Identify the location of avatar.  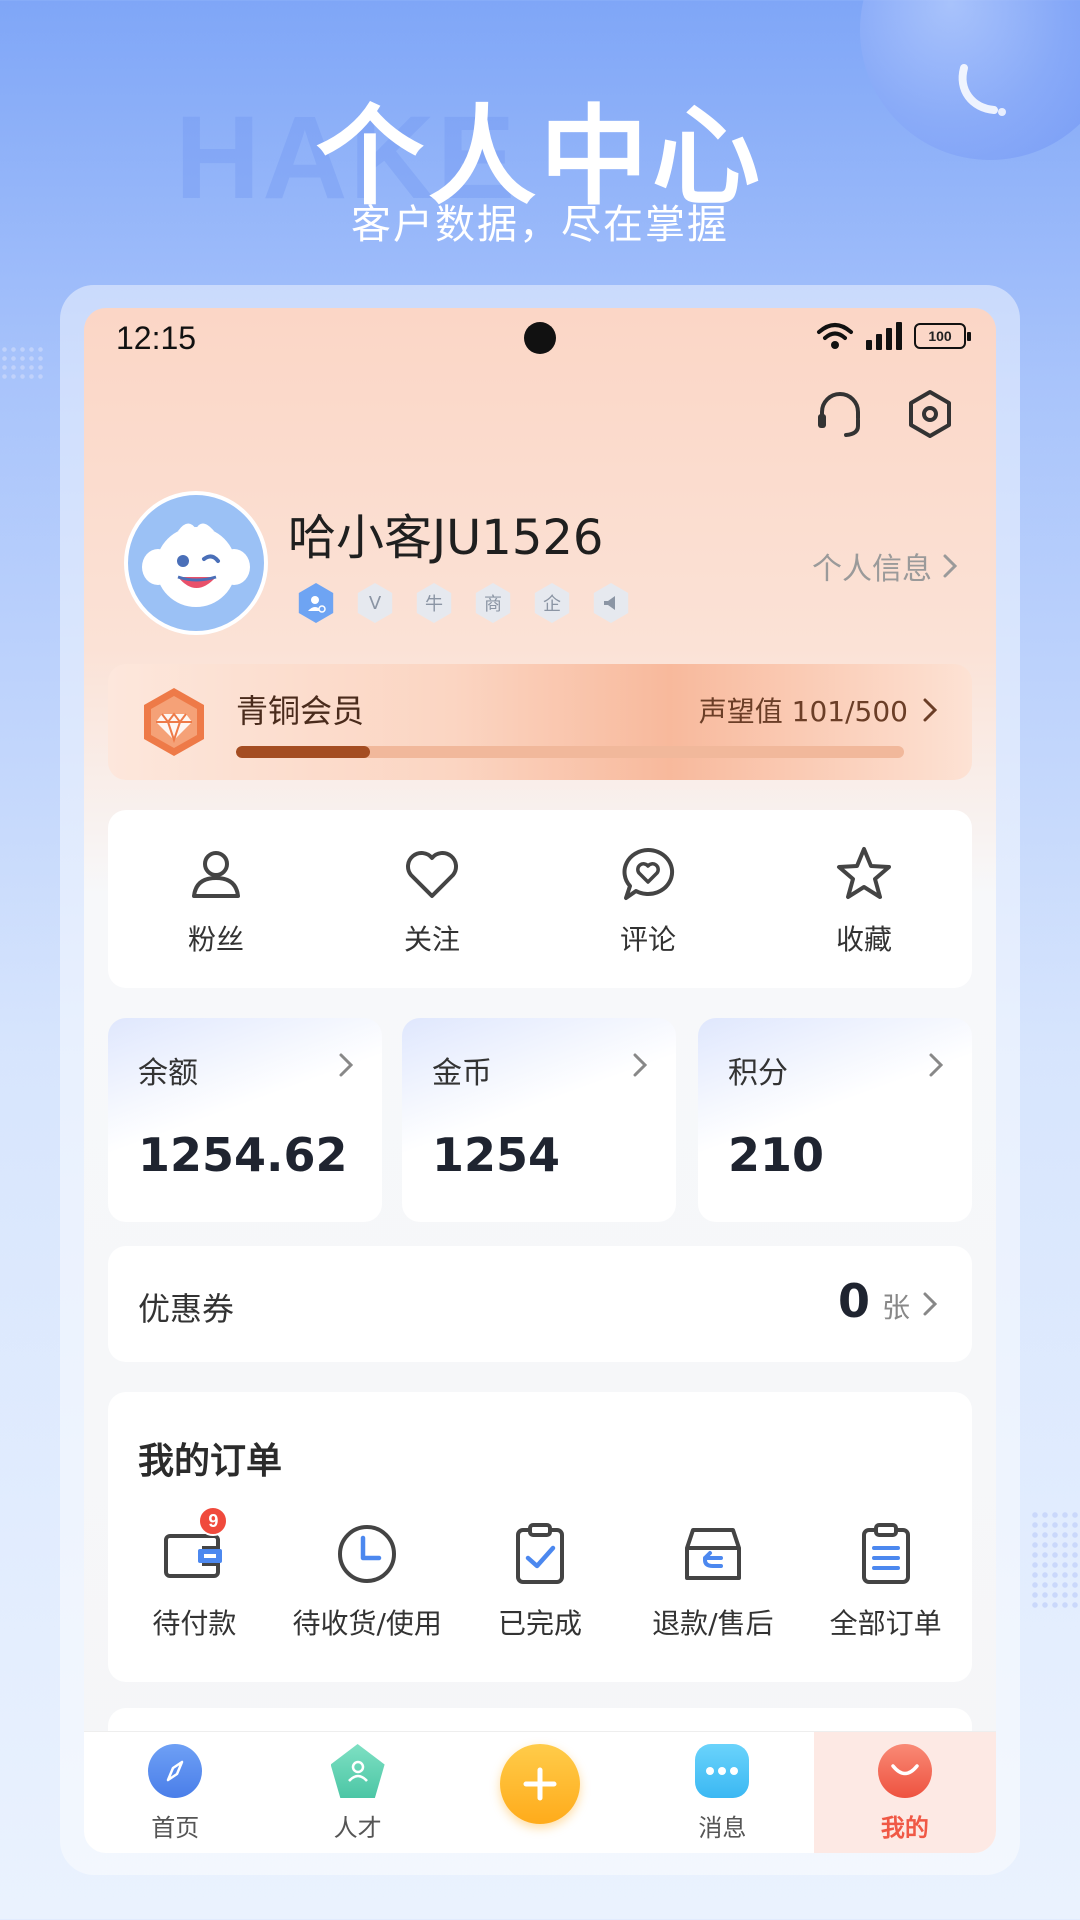
(196, 563).